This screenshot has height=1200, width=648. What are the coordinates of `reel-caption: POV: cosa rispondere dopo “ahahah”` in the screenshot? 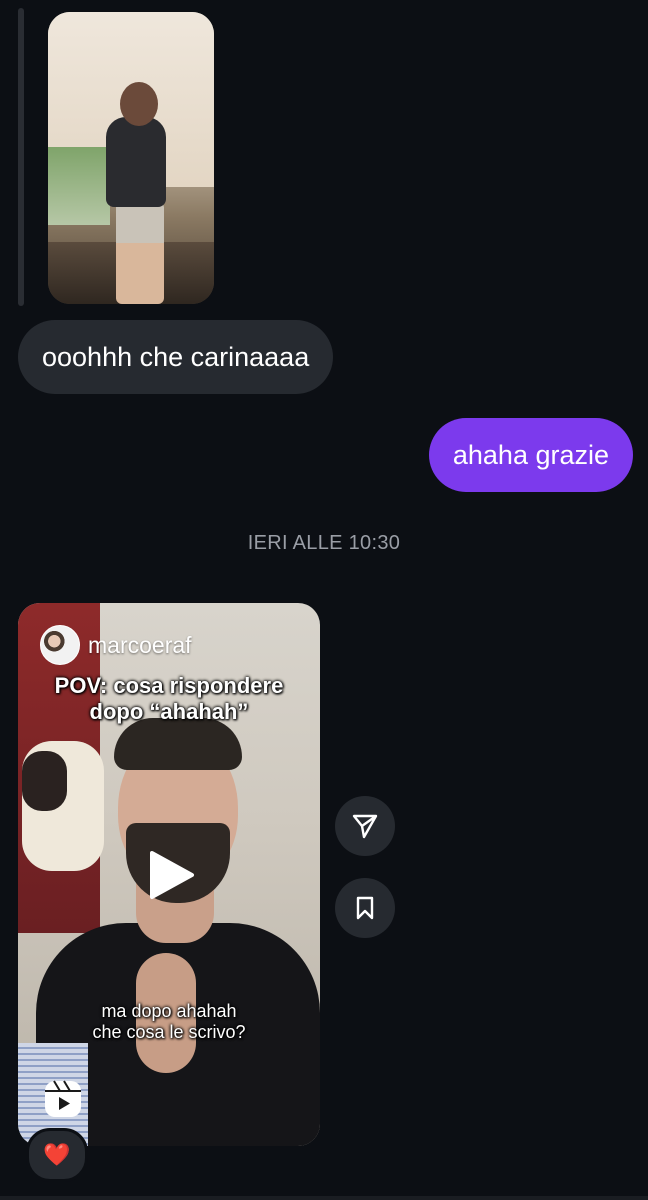 It's located at (169, 699).